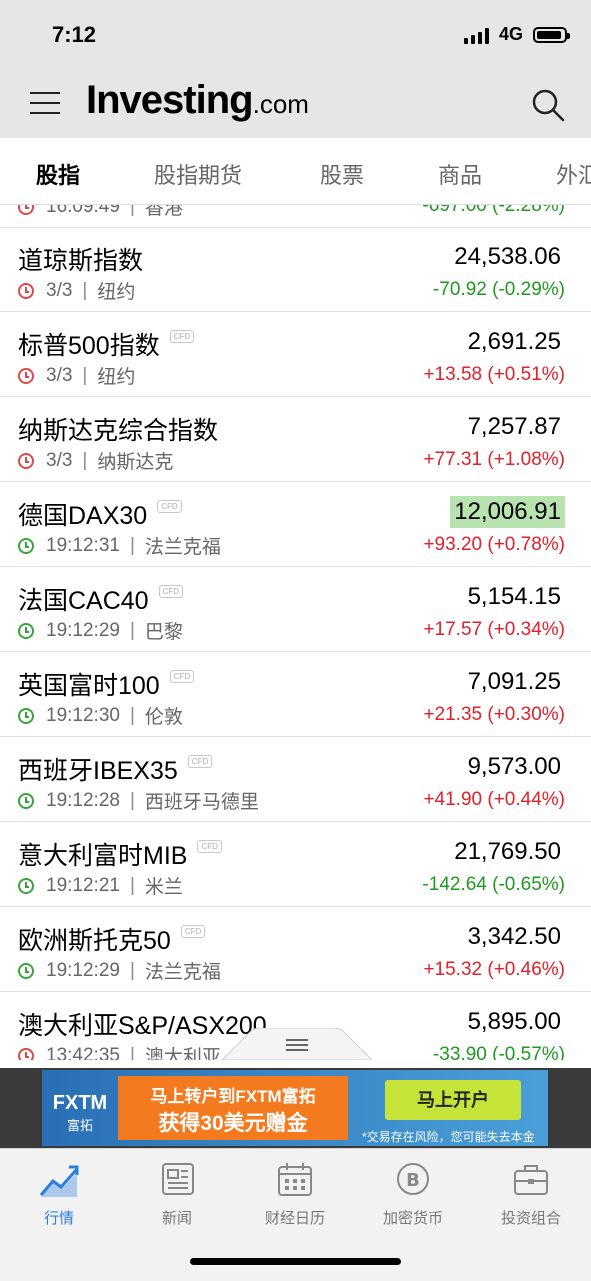  I want to click on briefcase-icon, so click(531, 1180).